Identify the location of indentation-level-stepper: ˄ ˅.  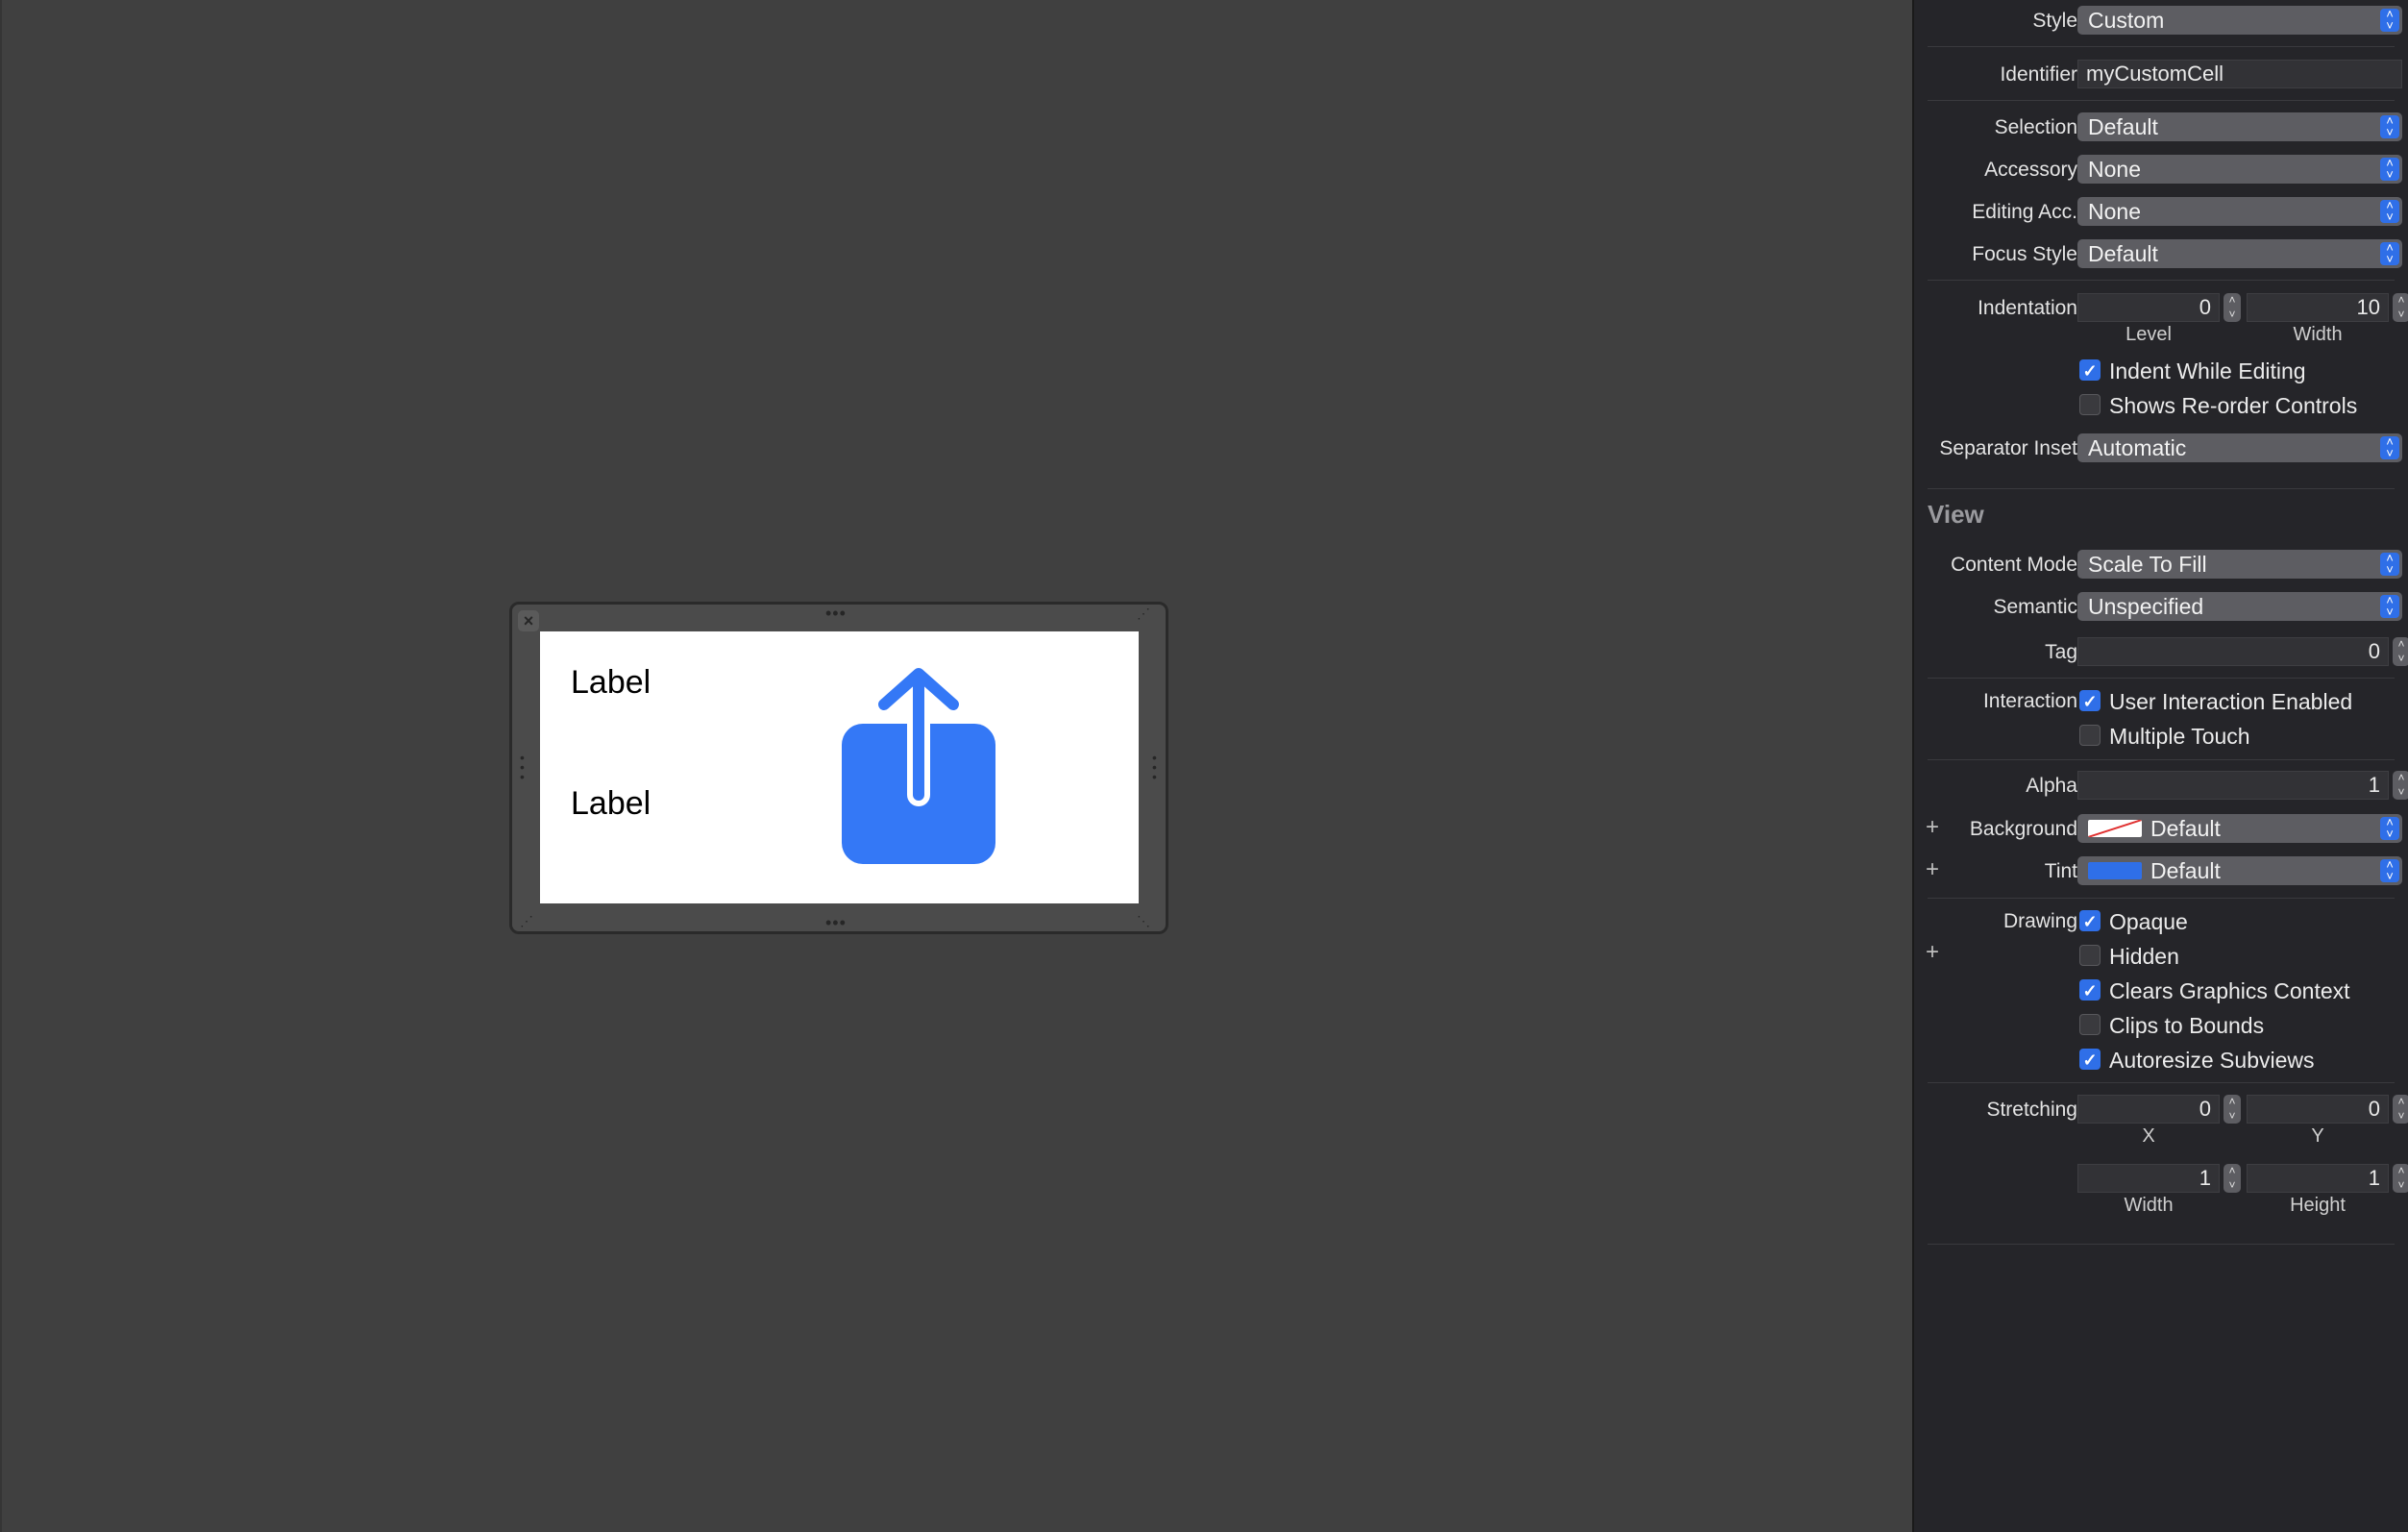
(2232, 307).